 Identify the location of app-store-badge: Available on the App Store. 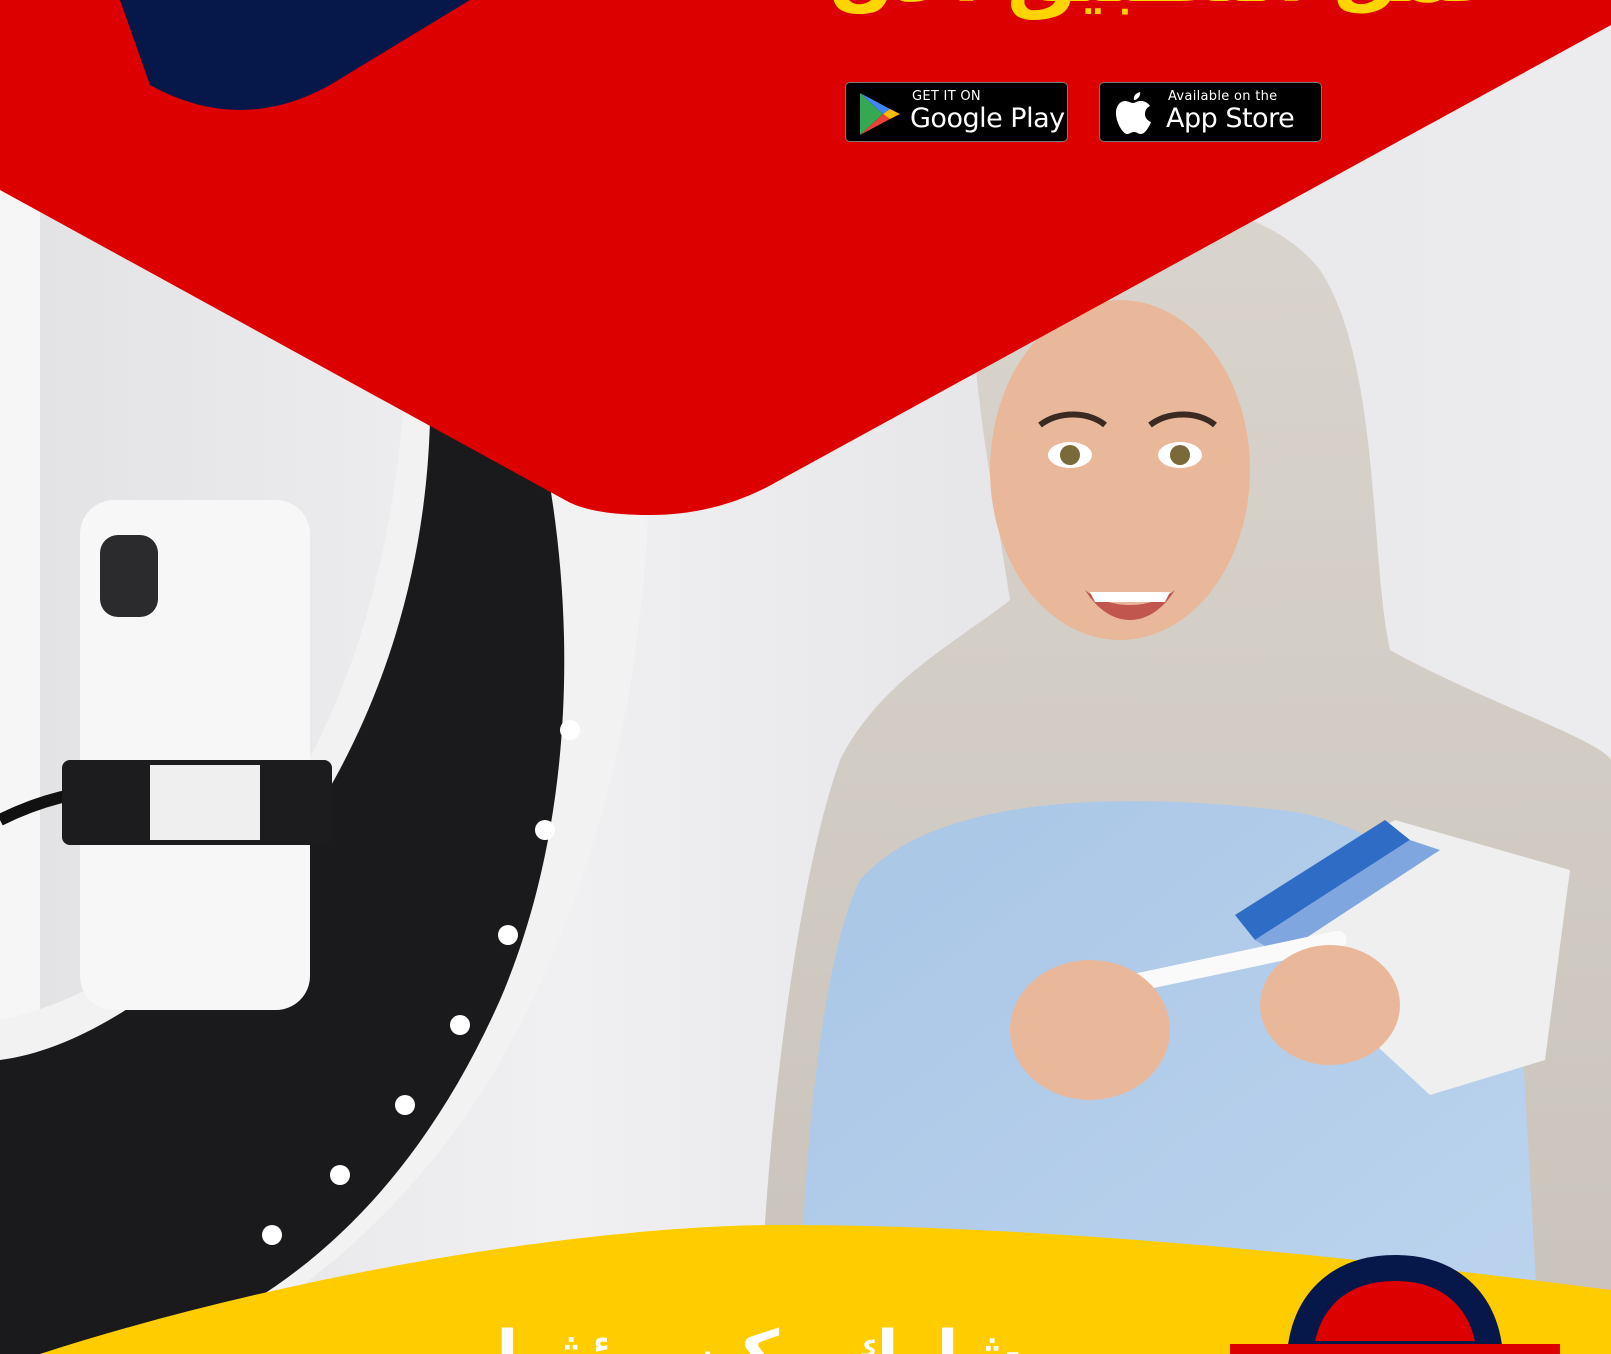
(1210, 112).